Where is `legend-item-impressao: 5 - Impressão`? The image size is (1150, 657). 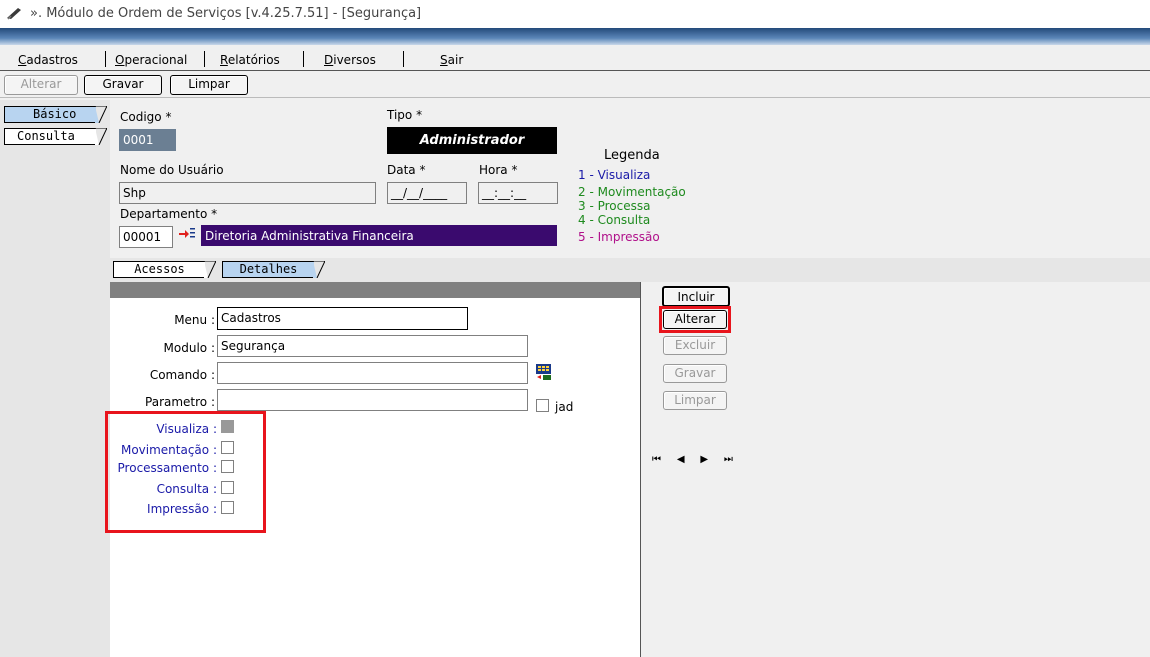
legend-item-impressao: 5 - Impressão is located at coordinates (619, 237).